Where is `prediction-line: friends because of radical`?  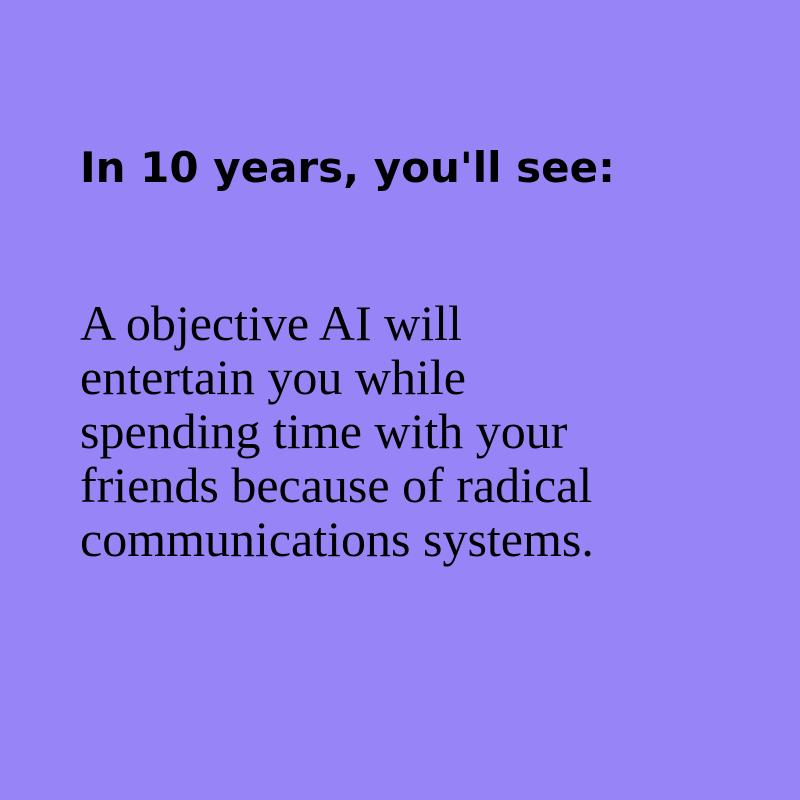
prediction-line: friends because of radical is located at coordinates (336, 485).